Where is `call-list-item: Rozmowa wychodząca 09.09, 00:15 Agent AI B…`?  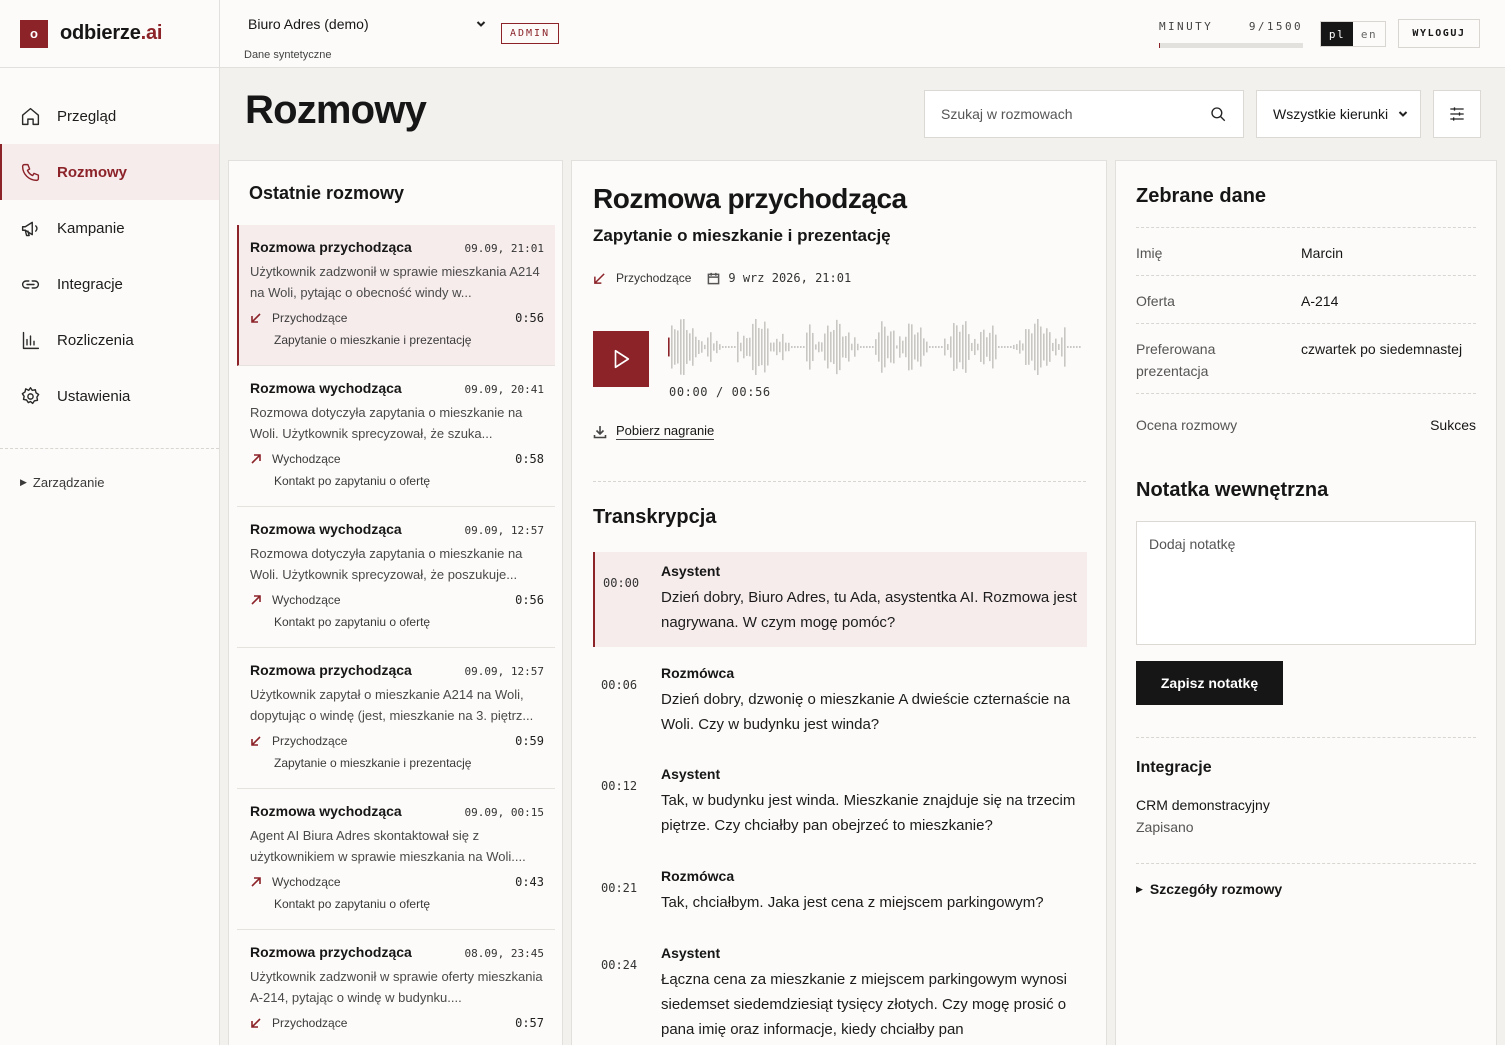
call-list-item: Rozmowa wychodząca 09.09, 00:15 Agent AI B… is located at coordinates (396, 859).